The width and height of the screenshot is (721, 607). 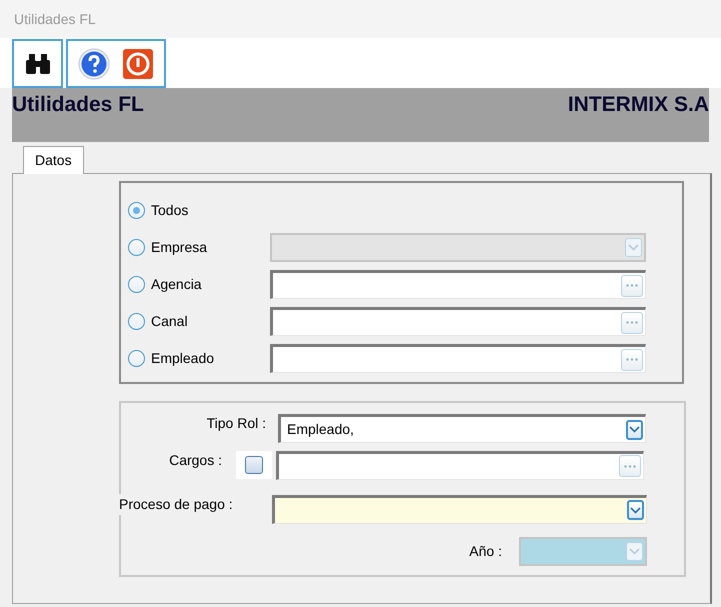 What do you see at coordinates (183, 358) in the screenshot?
I see `option-label: Empleado` at bounding box center [183, 358].